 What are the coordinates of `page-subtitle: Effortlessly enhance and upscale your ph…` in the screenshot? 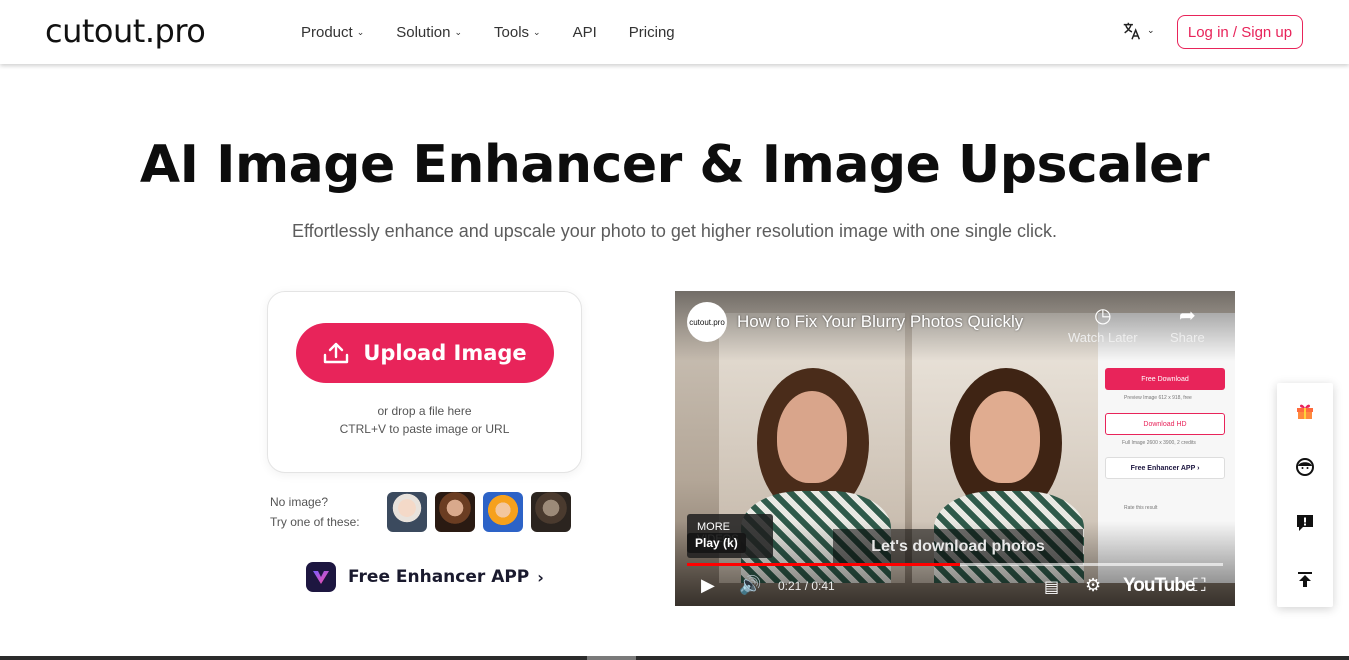 It's located at (674, 231).